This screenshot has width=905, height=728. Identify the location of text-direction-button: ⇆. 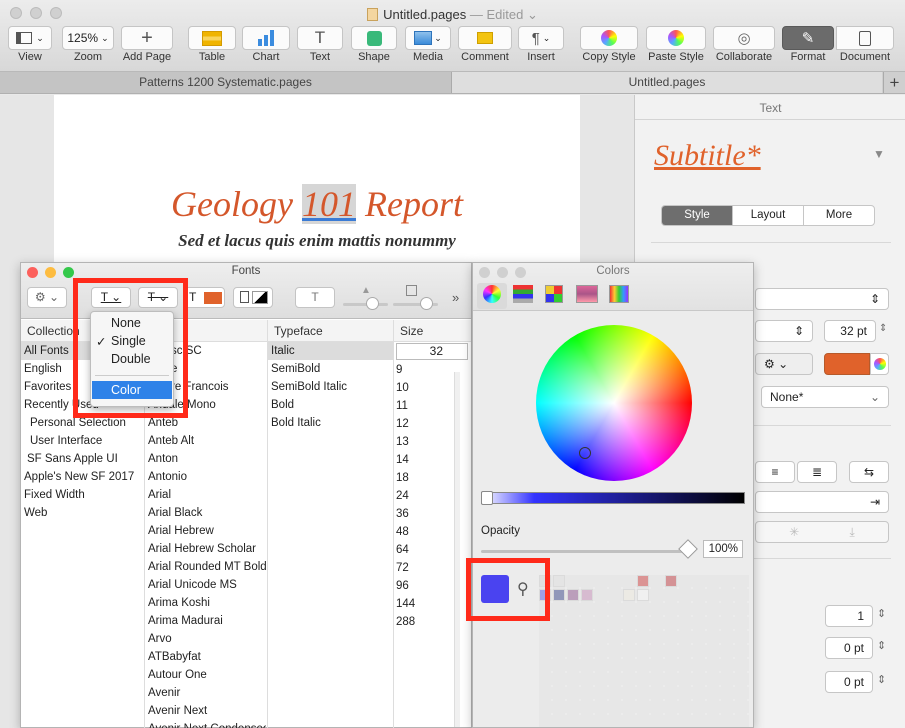
(869, 472).